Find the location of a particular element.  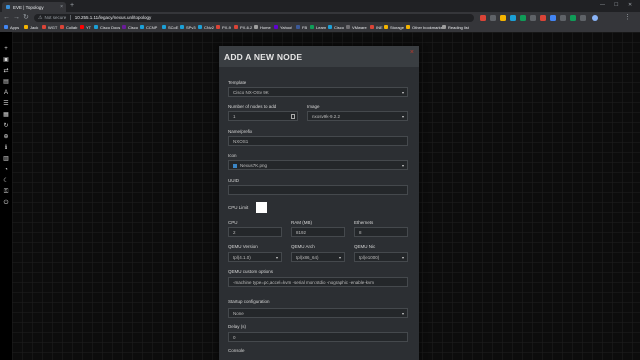

bookmark-item: SPv3 is located at coordinates (188, 27).